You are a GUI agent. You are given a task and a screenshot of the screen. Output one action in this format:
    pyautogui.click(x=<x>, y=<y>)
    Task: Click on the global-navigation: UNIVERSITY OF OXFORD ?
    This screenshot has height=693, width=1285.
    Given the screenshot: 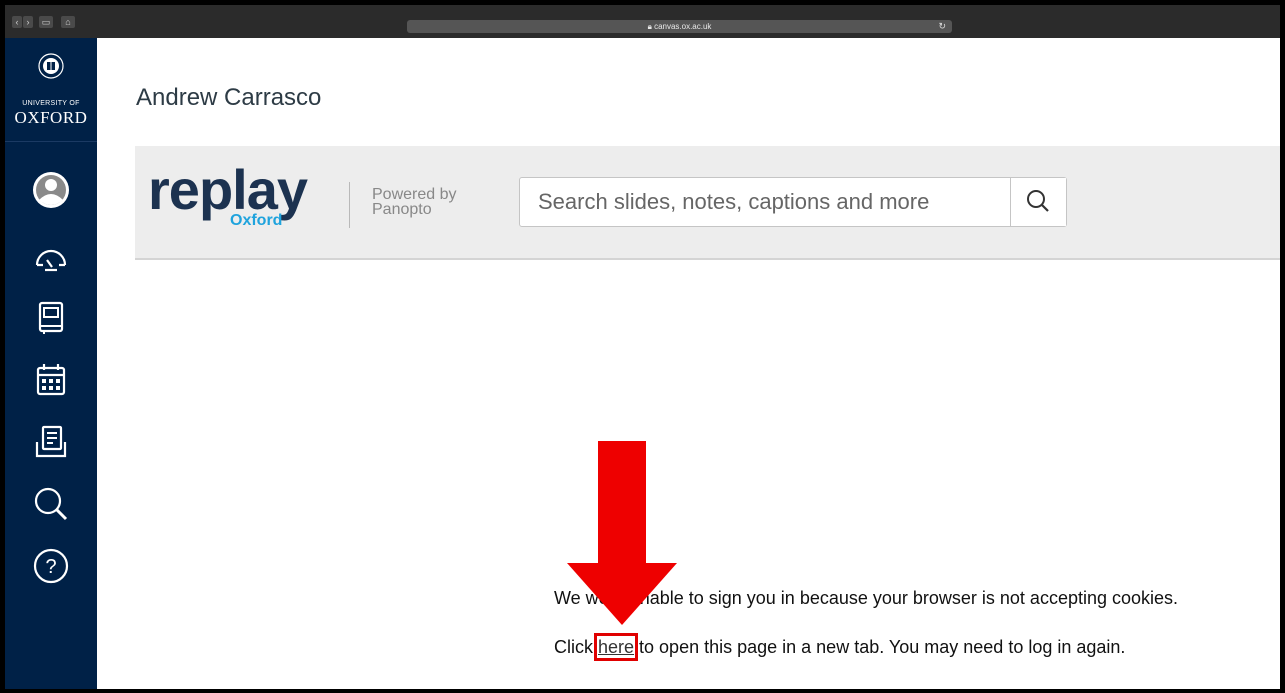 What is the action you would take?
    pyautogui.click(x=51, y=363)
    